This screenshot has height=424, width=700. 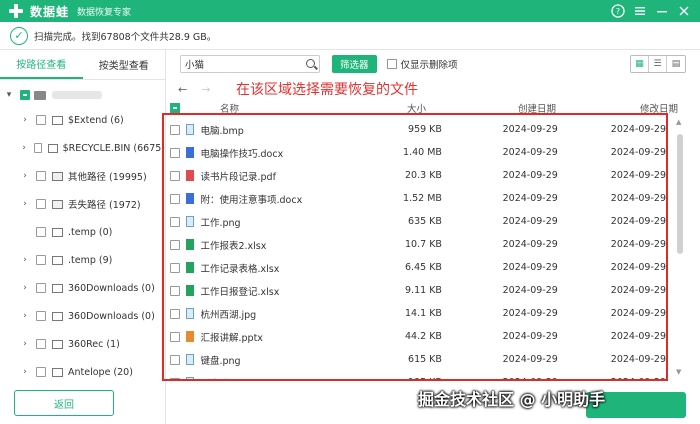 What do you see at coordinates (416, 359) in the screenshot?
I see `table-row: 键盘.png 615 KB 2024-09-29 2024-09-29` at bounding box center [416, 359].